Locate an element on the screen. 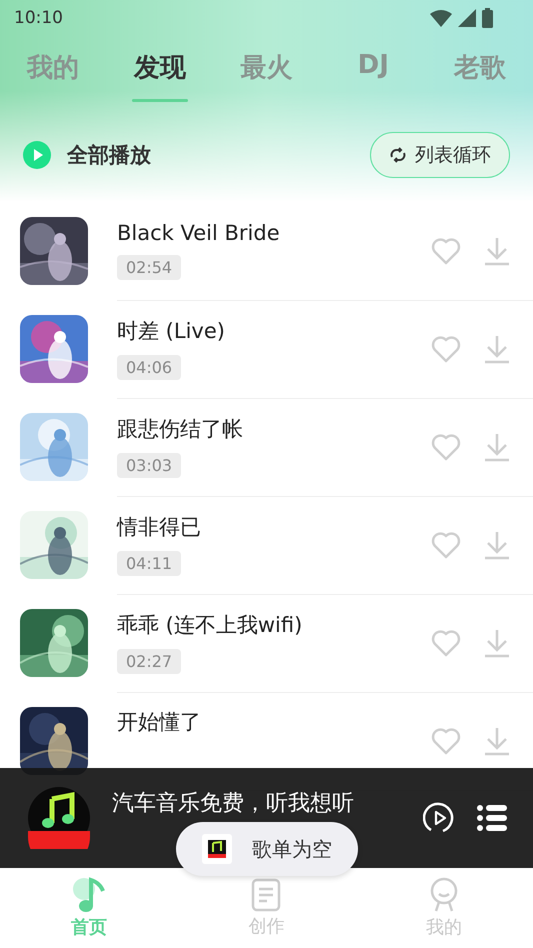 This screenshot has width=533, height=948. play-all-button: 全部播放 is located at coordinates (87, 155).